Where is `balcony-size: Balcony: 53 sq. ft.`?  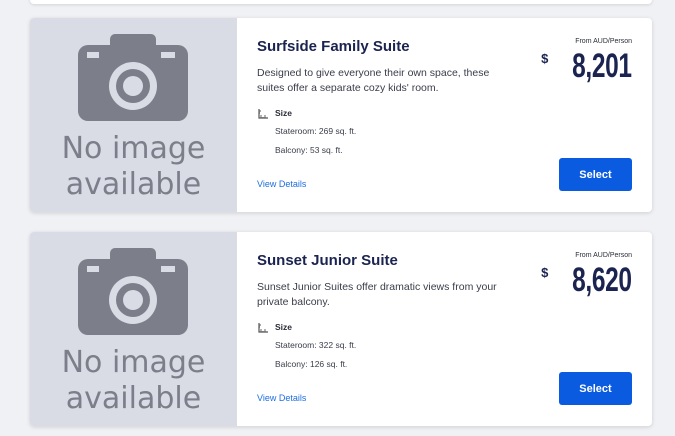
balcony-size: Balcony: 53 sq. ft. is located at coordinates (309, 150).